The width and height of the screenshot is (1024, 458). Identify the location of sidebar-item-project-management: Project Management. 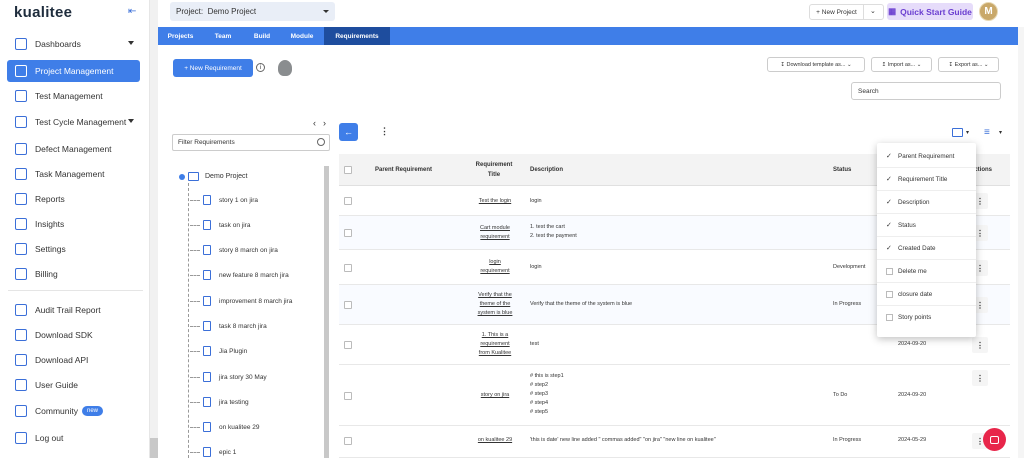
(73, 71).